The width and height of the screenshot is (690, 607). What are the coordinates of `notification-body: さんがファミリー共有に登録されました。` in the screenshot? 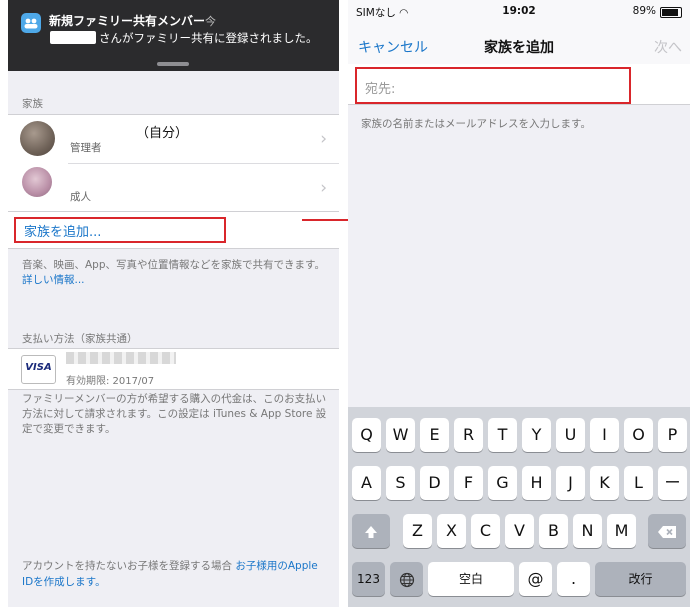 It's located at (208, 38).